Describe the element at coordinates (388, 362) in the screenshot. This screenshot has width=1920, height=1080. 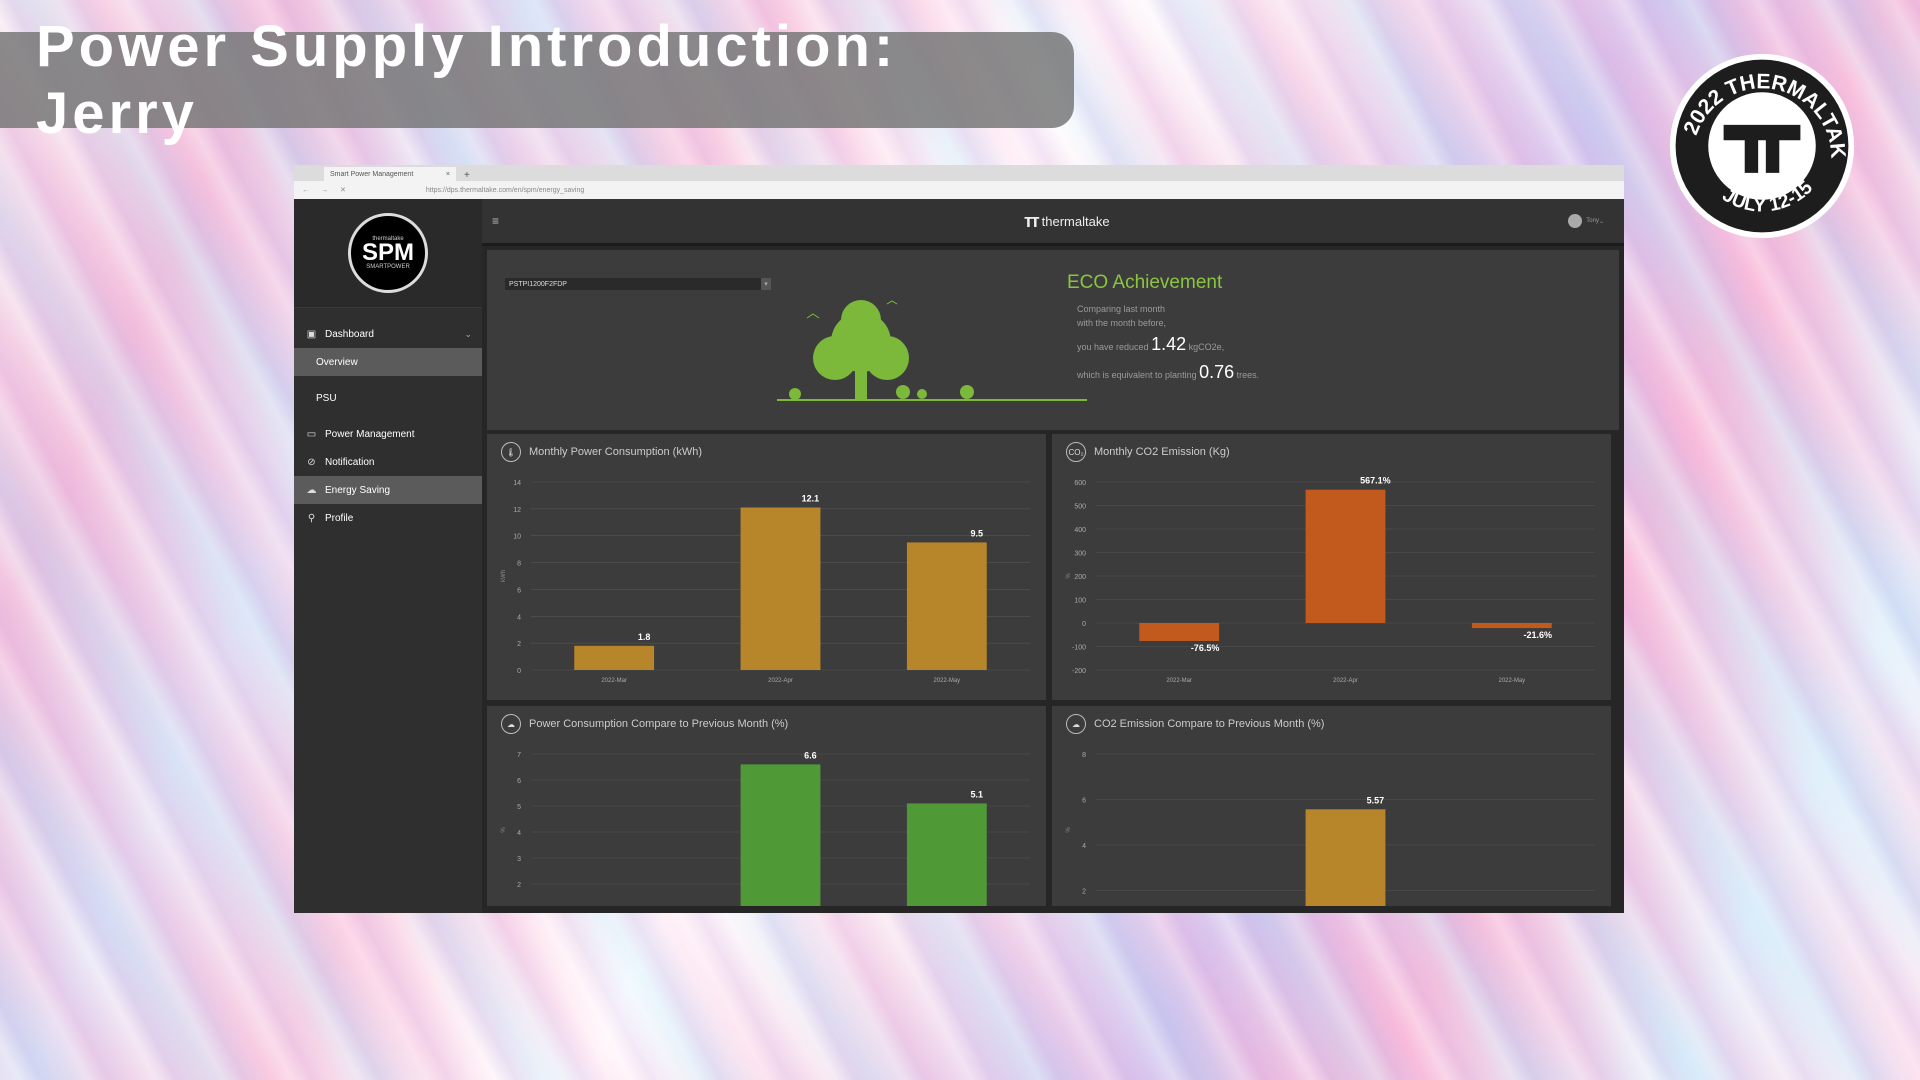
I see `sidebar-item-overview: Overview` at that location.